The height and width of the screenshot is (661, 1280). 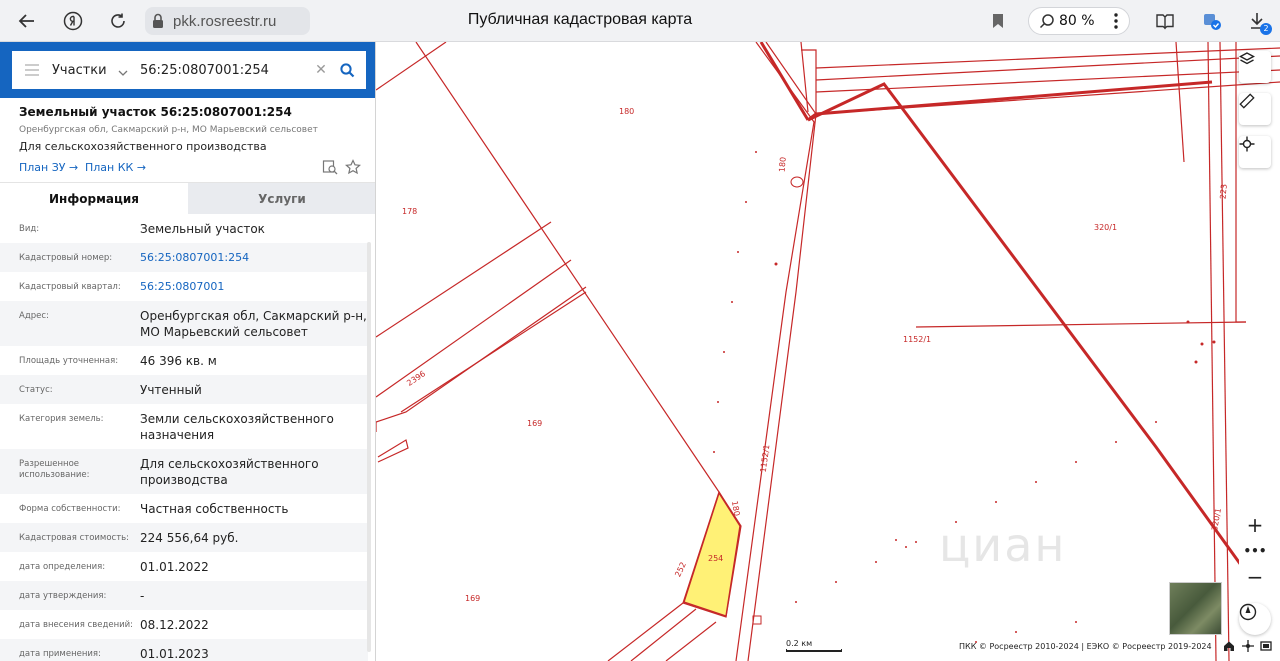 I want to click on parcel-label: 180, so click(x=627, y=111).